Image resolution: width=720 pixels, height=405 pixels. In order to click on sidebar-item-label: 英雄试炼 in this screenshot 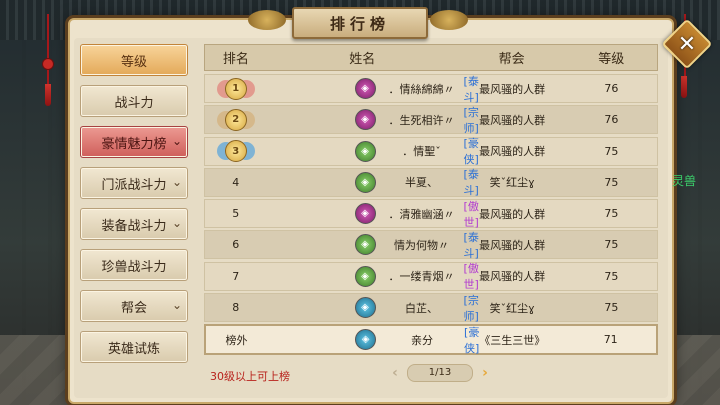, I will do `click(133, 349)`.